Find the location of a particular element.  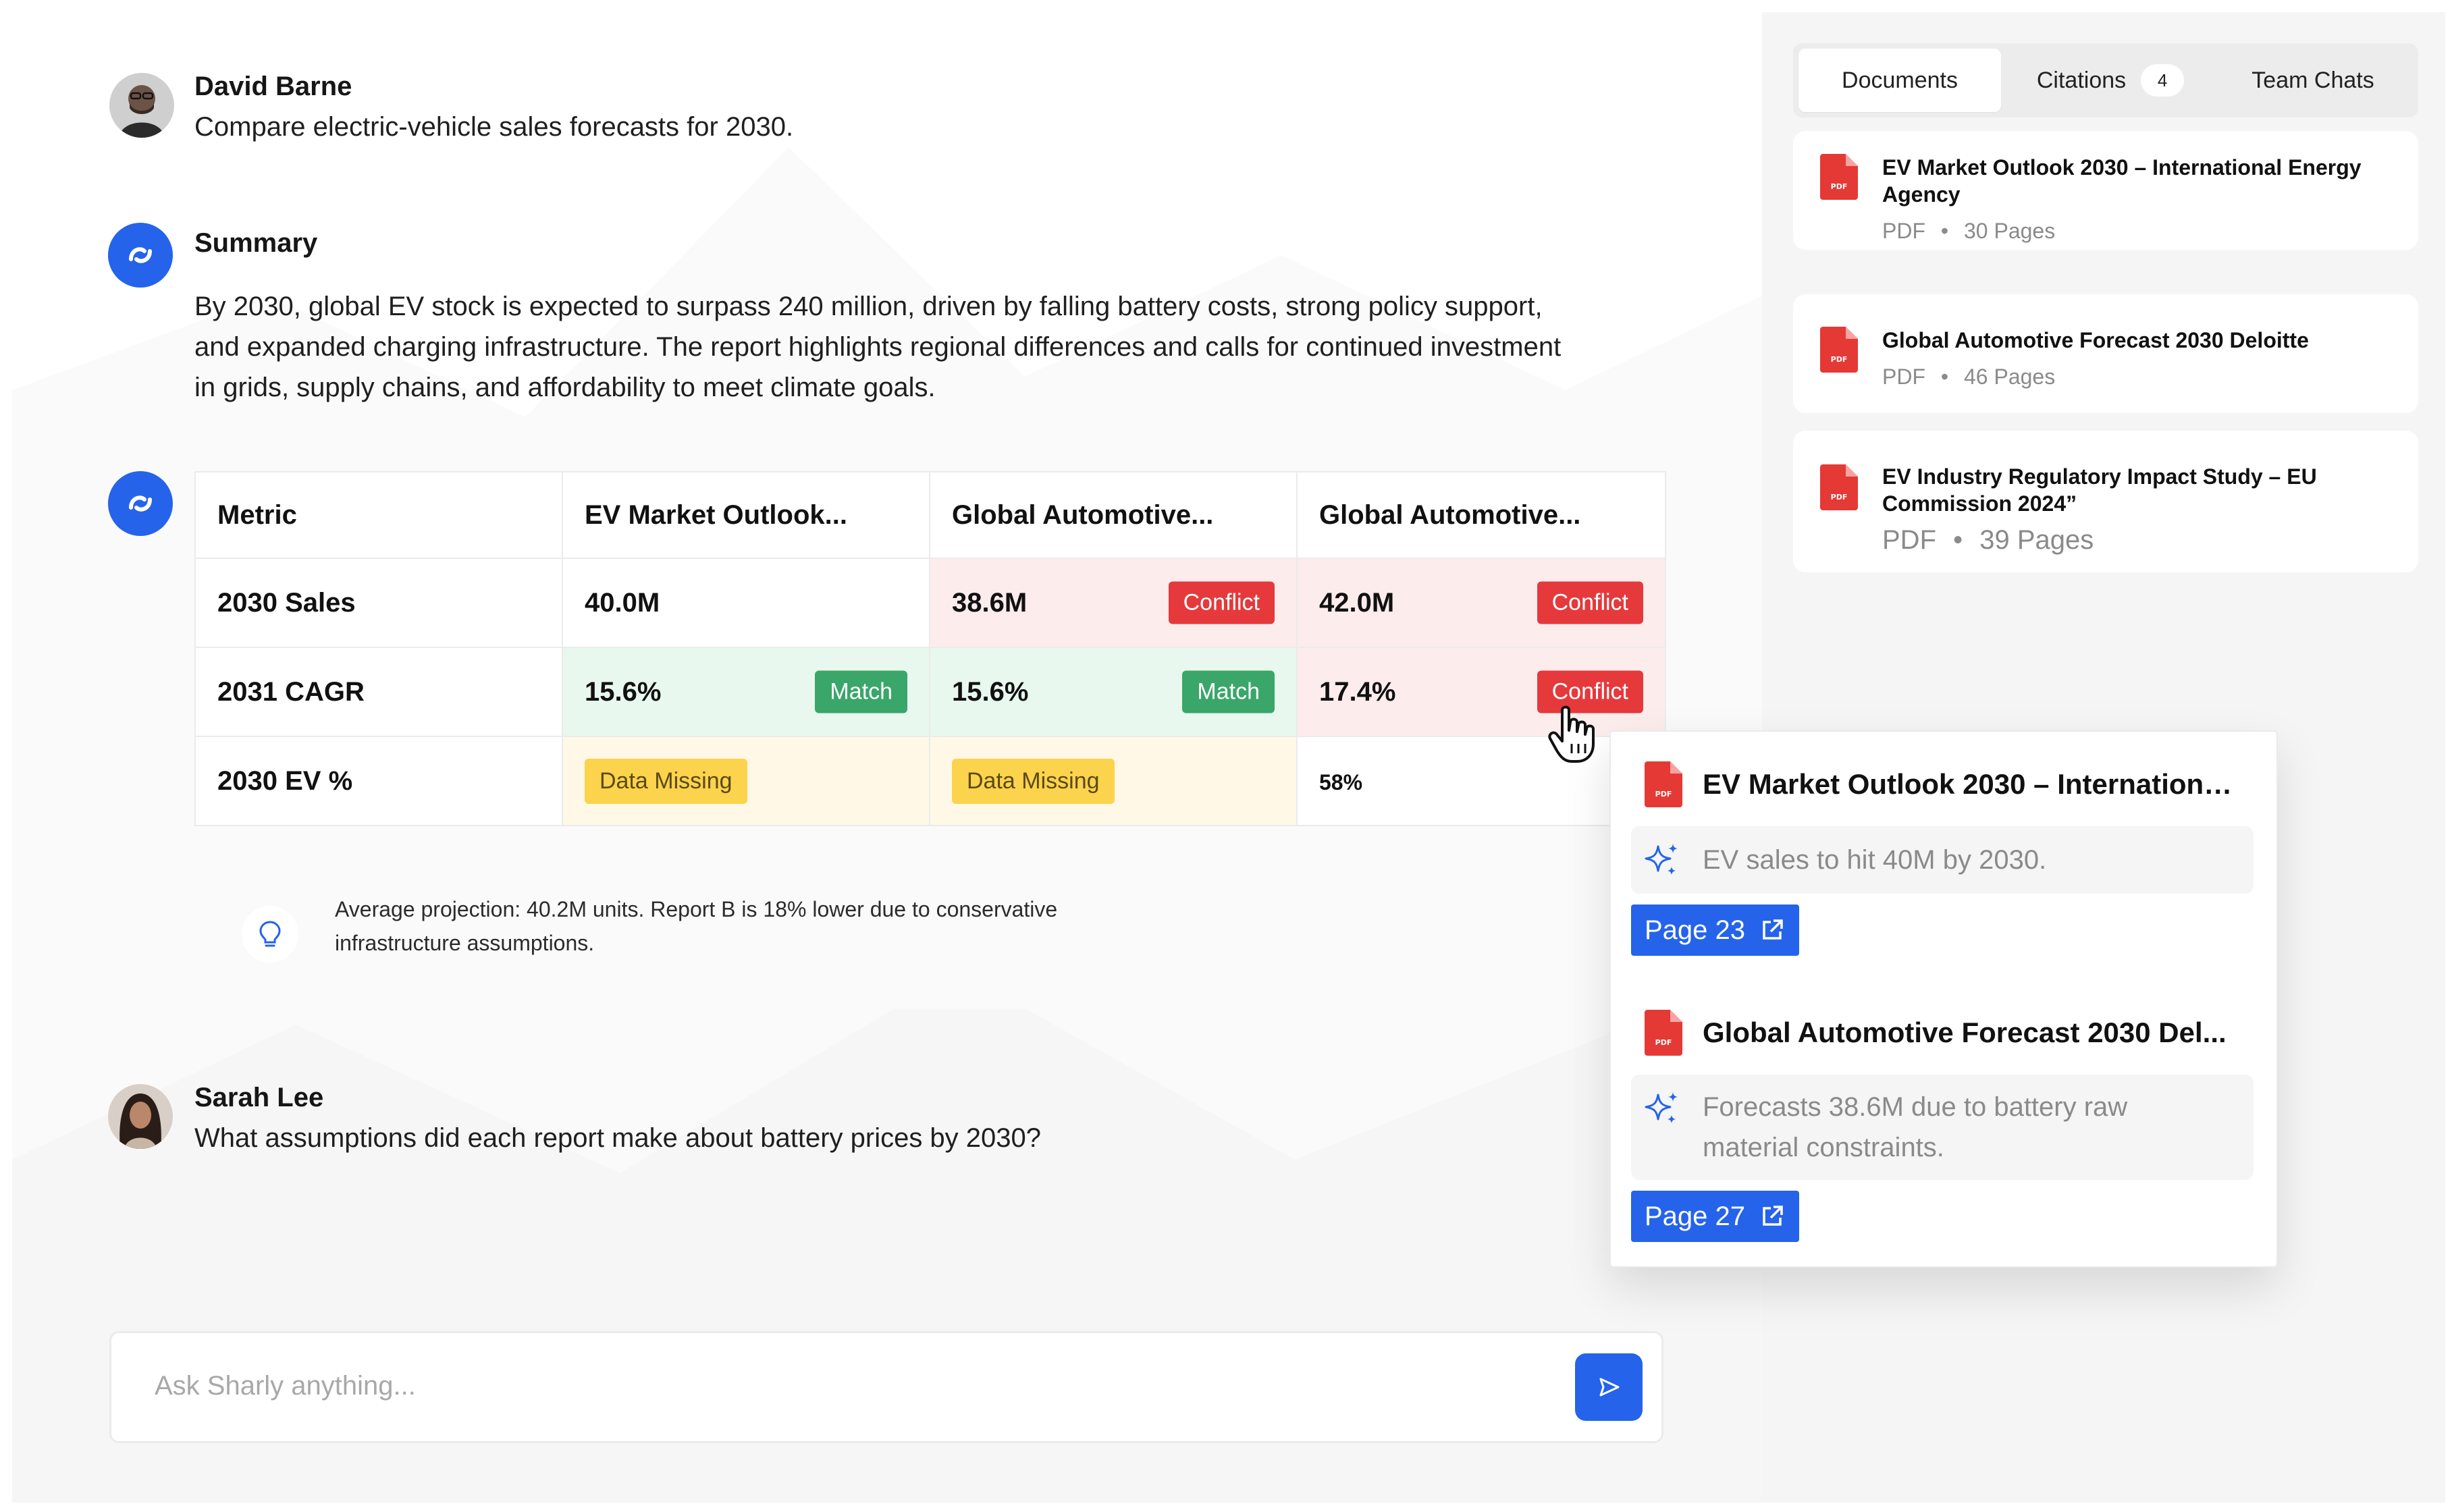

table-cell: 38.6M Conflict is located at coordinates (1113, 603).